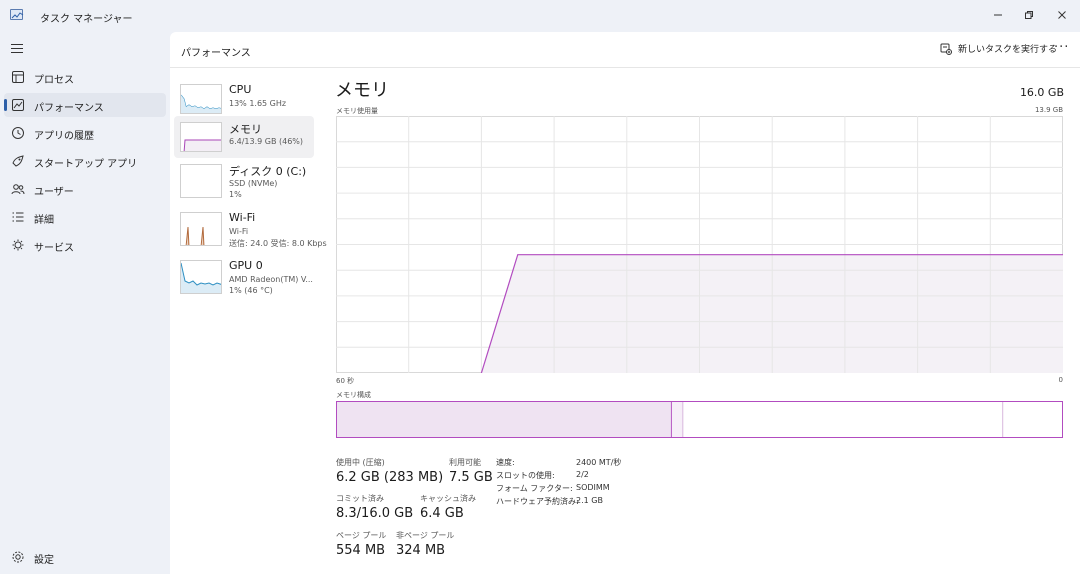 The height and width of the screenshot is (574, 1080). What do you see at coordinates (201, 229) in the screenshot?
I see `wifi-thumbnail-graph` at bounding box center [201, 229].